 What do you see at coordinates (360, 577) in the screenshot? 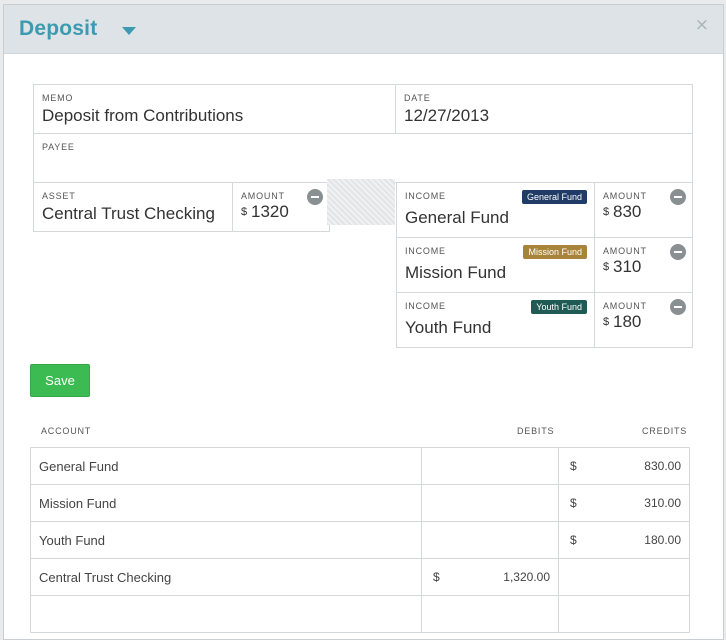
I see `table-row: Central Trust Checking $1,320.00` at bounding box center [360, 577].